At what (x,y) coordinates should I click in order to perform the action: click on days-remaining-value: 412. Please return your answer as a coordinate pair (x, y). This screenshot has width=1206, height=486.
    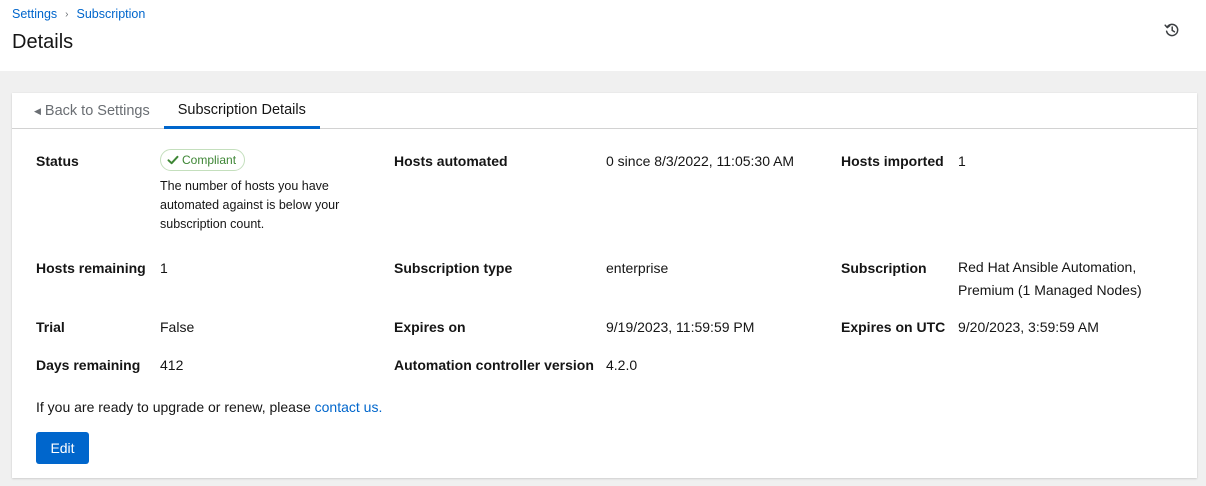
    Looking at the image, I should click on (172, 365).